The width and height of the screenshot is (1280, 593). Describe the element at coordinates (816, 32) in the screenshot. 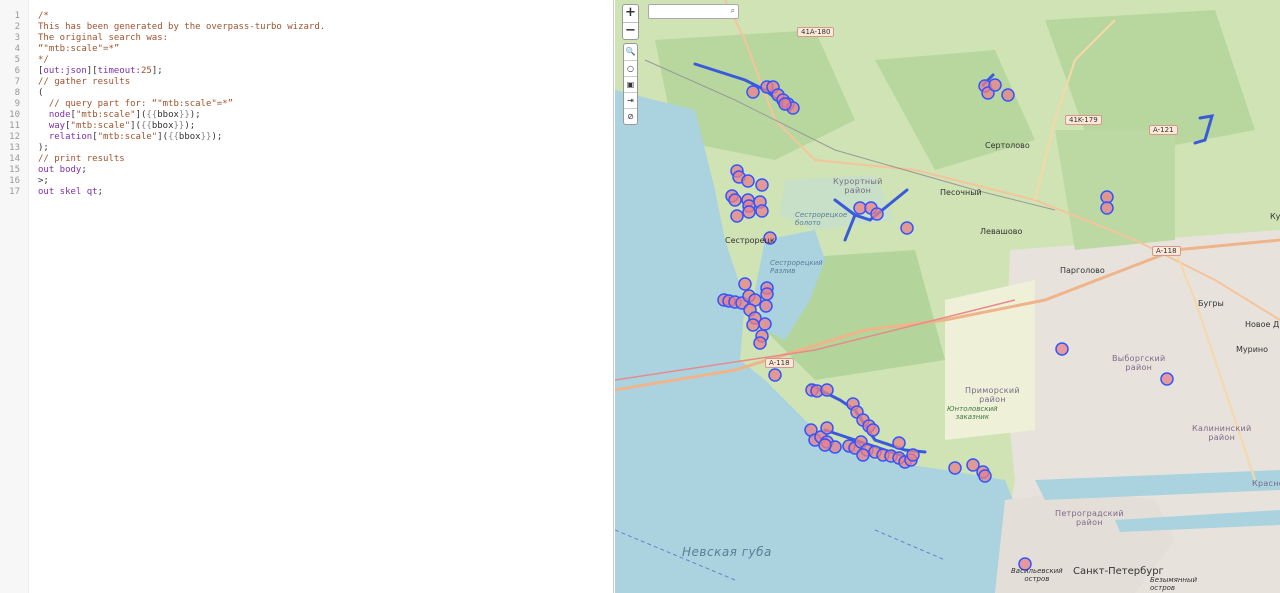

I see `road-shield: 41A-180` at that location.